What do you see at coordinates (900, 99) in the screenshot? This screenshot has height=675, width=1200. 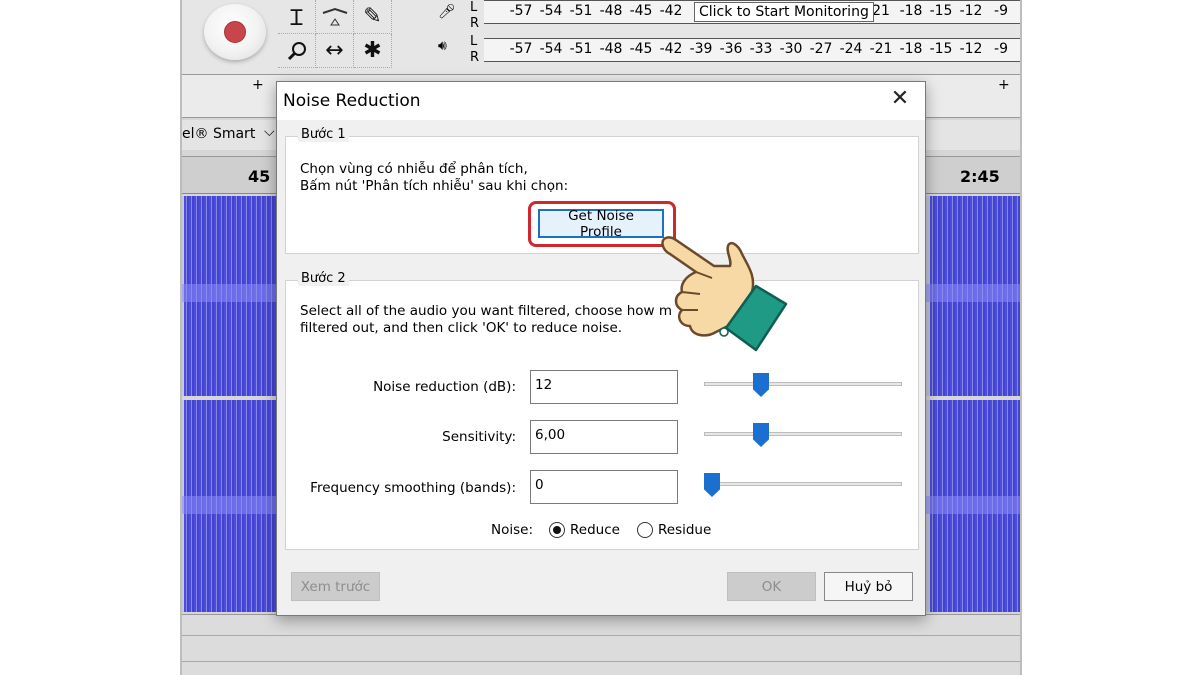 I see `close-icon: ✕` at bounding box center [900, 99].